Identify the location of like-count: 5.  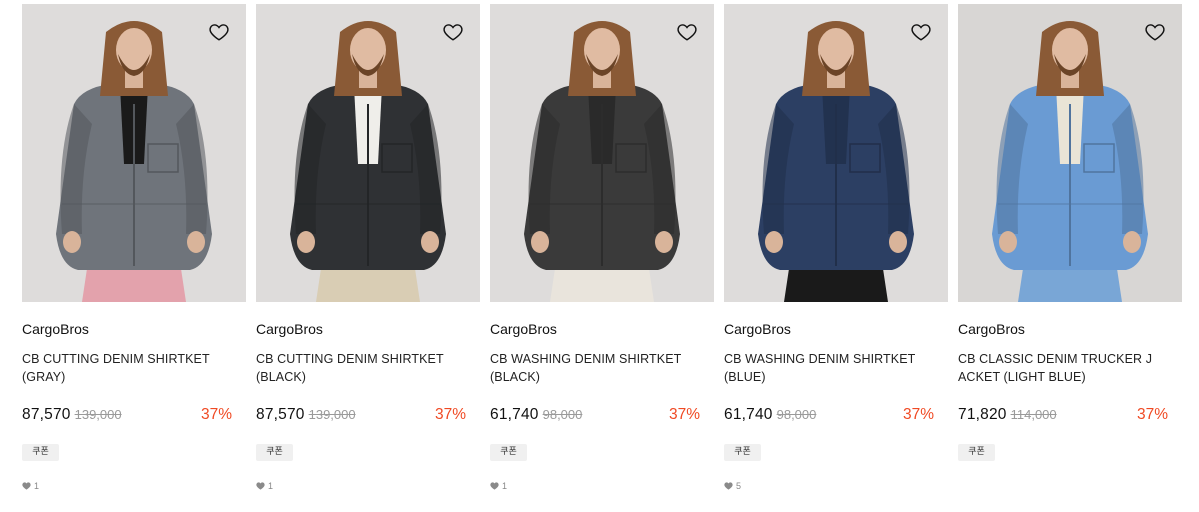
(732, 486).